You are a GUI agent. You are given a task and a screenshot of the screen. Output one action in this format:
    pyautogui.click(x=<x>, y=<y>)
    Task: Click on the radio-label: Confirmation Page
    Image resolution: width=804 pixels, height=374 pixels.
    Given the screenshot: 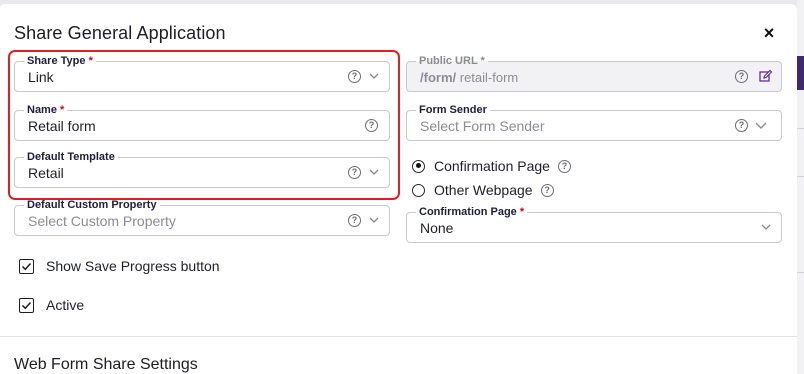 What is the action you would take?
    pyautogui.click(x=492, y=166)
    